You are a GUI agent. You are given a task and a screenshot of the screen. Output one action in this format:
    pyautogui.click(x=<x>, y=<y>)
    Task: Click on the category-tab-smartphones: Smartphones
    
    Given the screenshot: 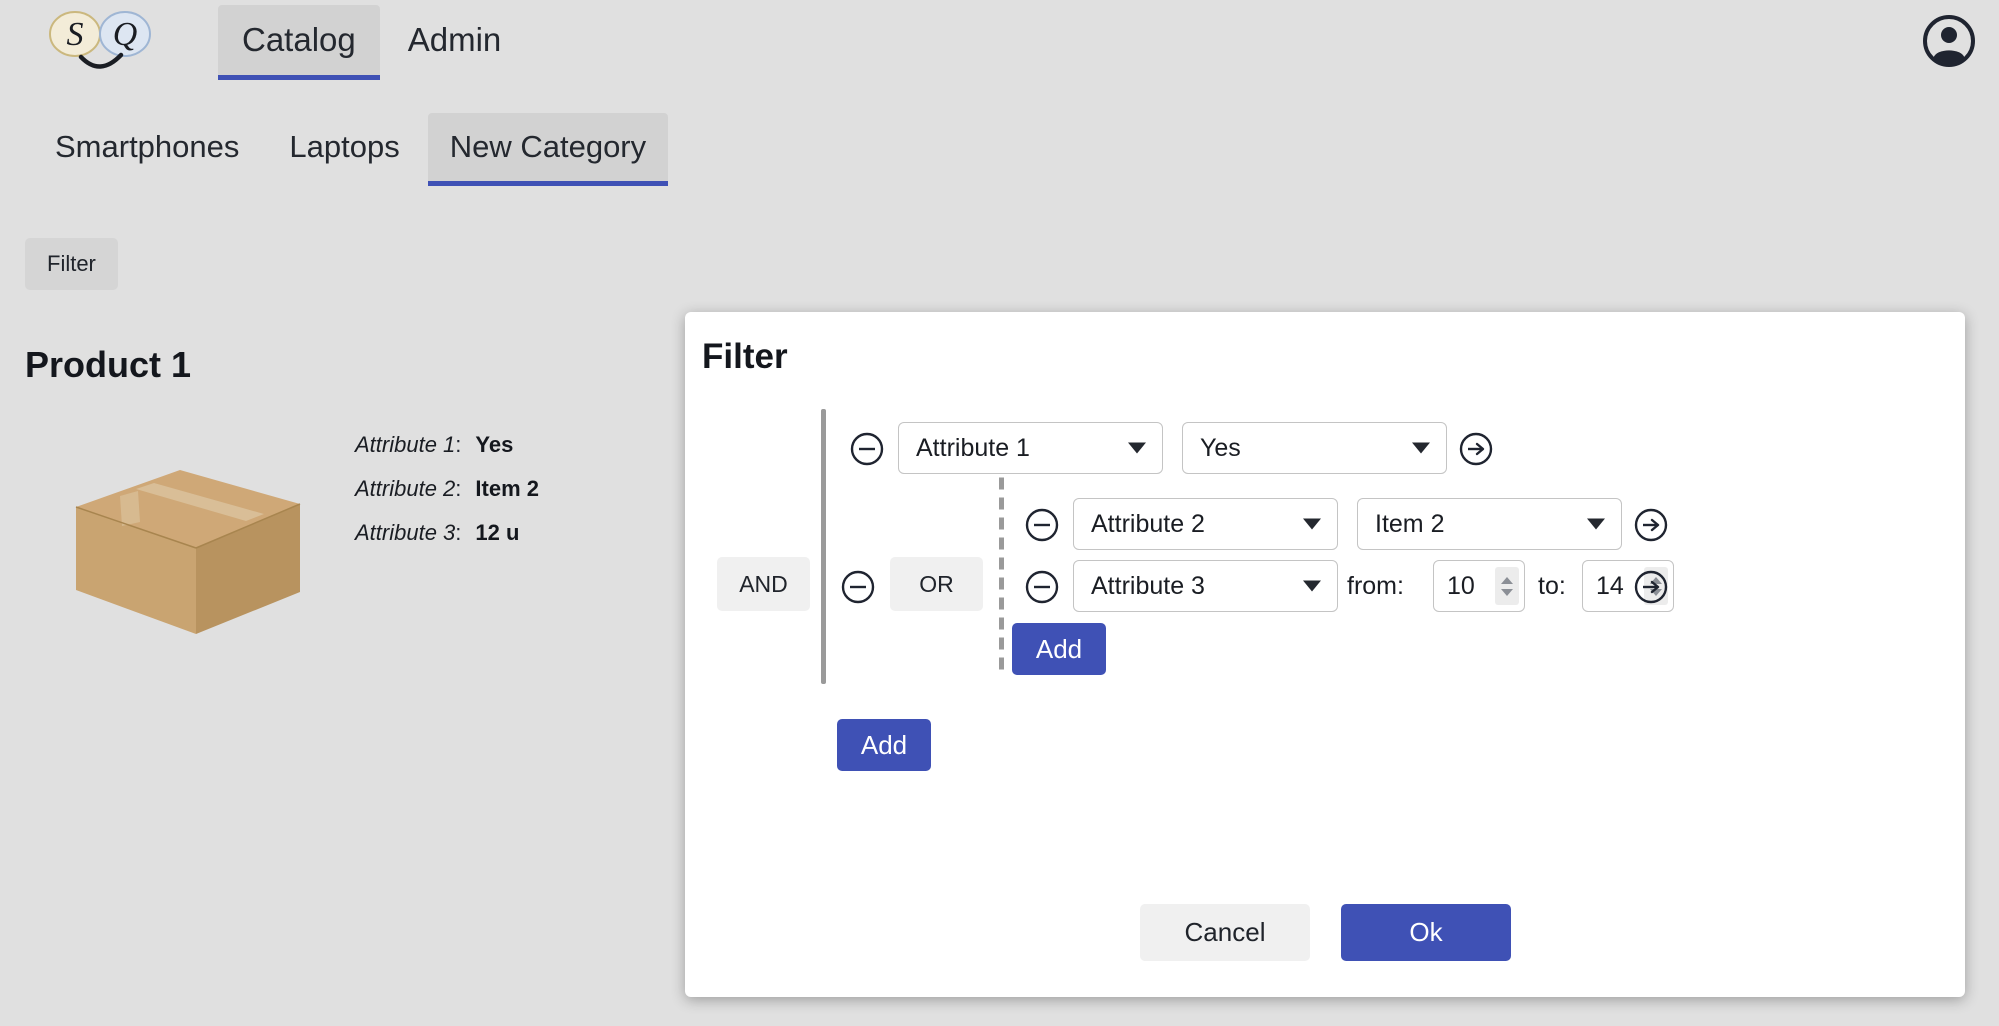 What is the action you would take?
    pyautogui.click(x=147, y=149)
    